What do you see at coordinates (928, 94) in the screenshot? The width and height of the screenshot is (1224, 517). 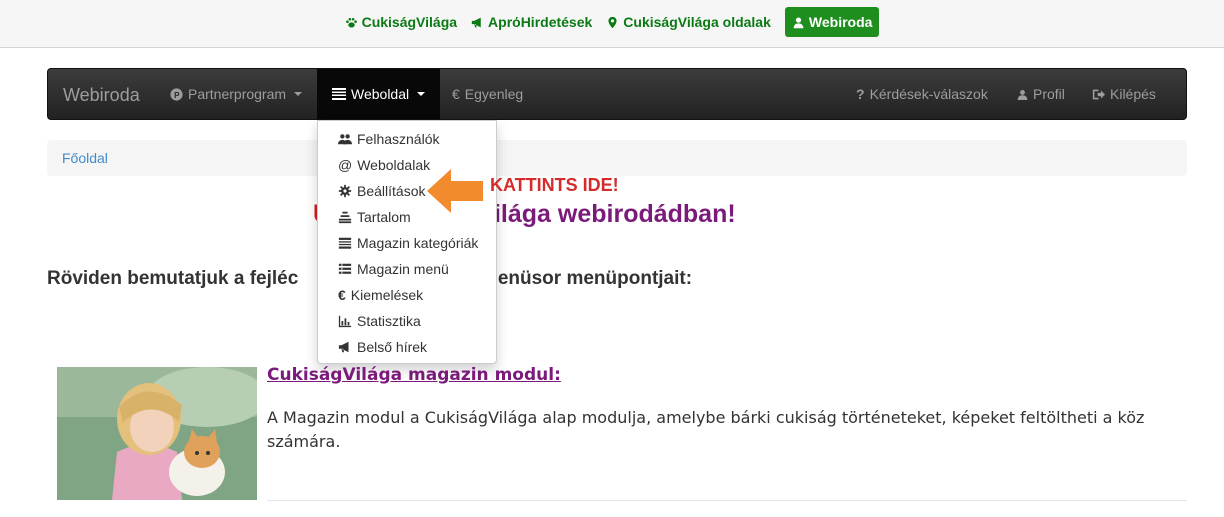 I see `nav-label: Kérdések-válaszok` at bounding box center [928, 94].